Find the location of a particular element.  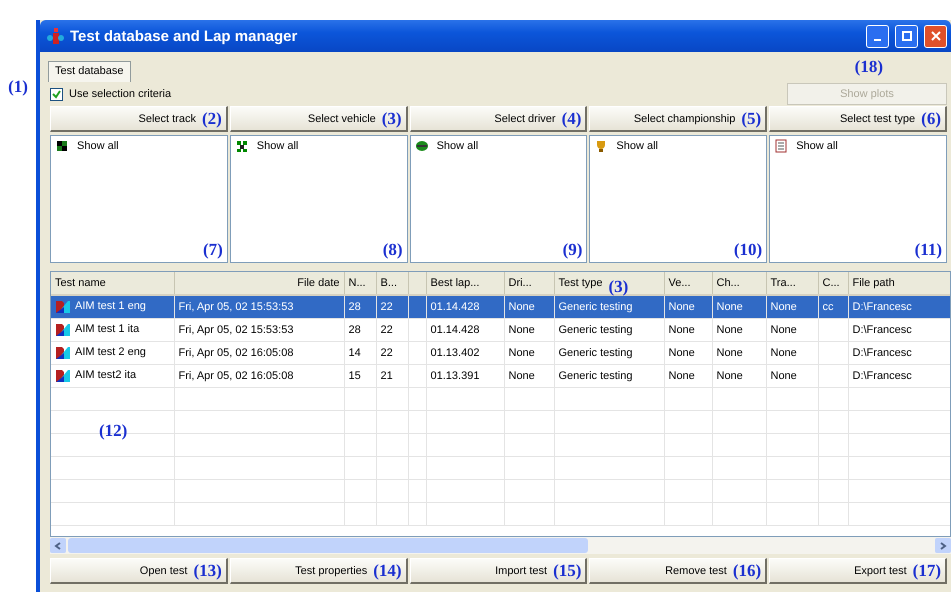

select-button: Select championship (5) is located at coordinates (678, 119).